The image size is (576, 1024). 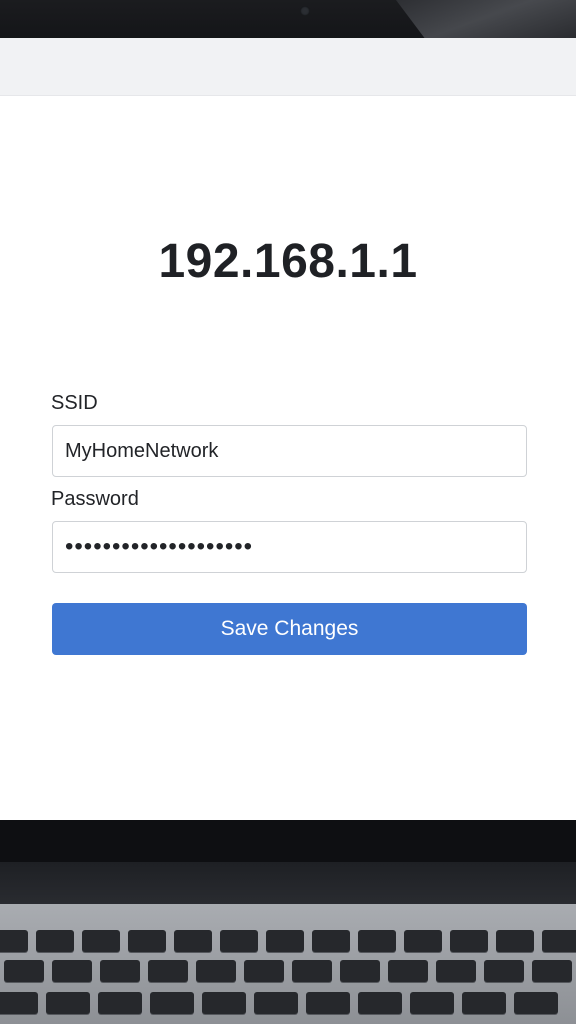 What do you see at coordinates (288, 67) in the screenshot?
I see `browser-toolbar` at bounding box center [288, 67].